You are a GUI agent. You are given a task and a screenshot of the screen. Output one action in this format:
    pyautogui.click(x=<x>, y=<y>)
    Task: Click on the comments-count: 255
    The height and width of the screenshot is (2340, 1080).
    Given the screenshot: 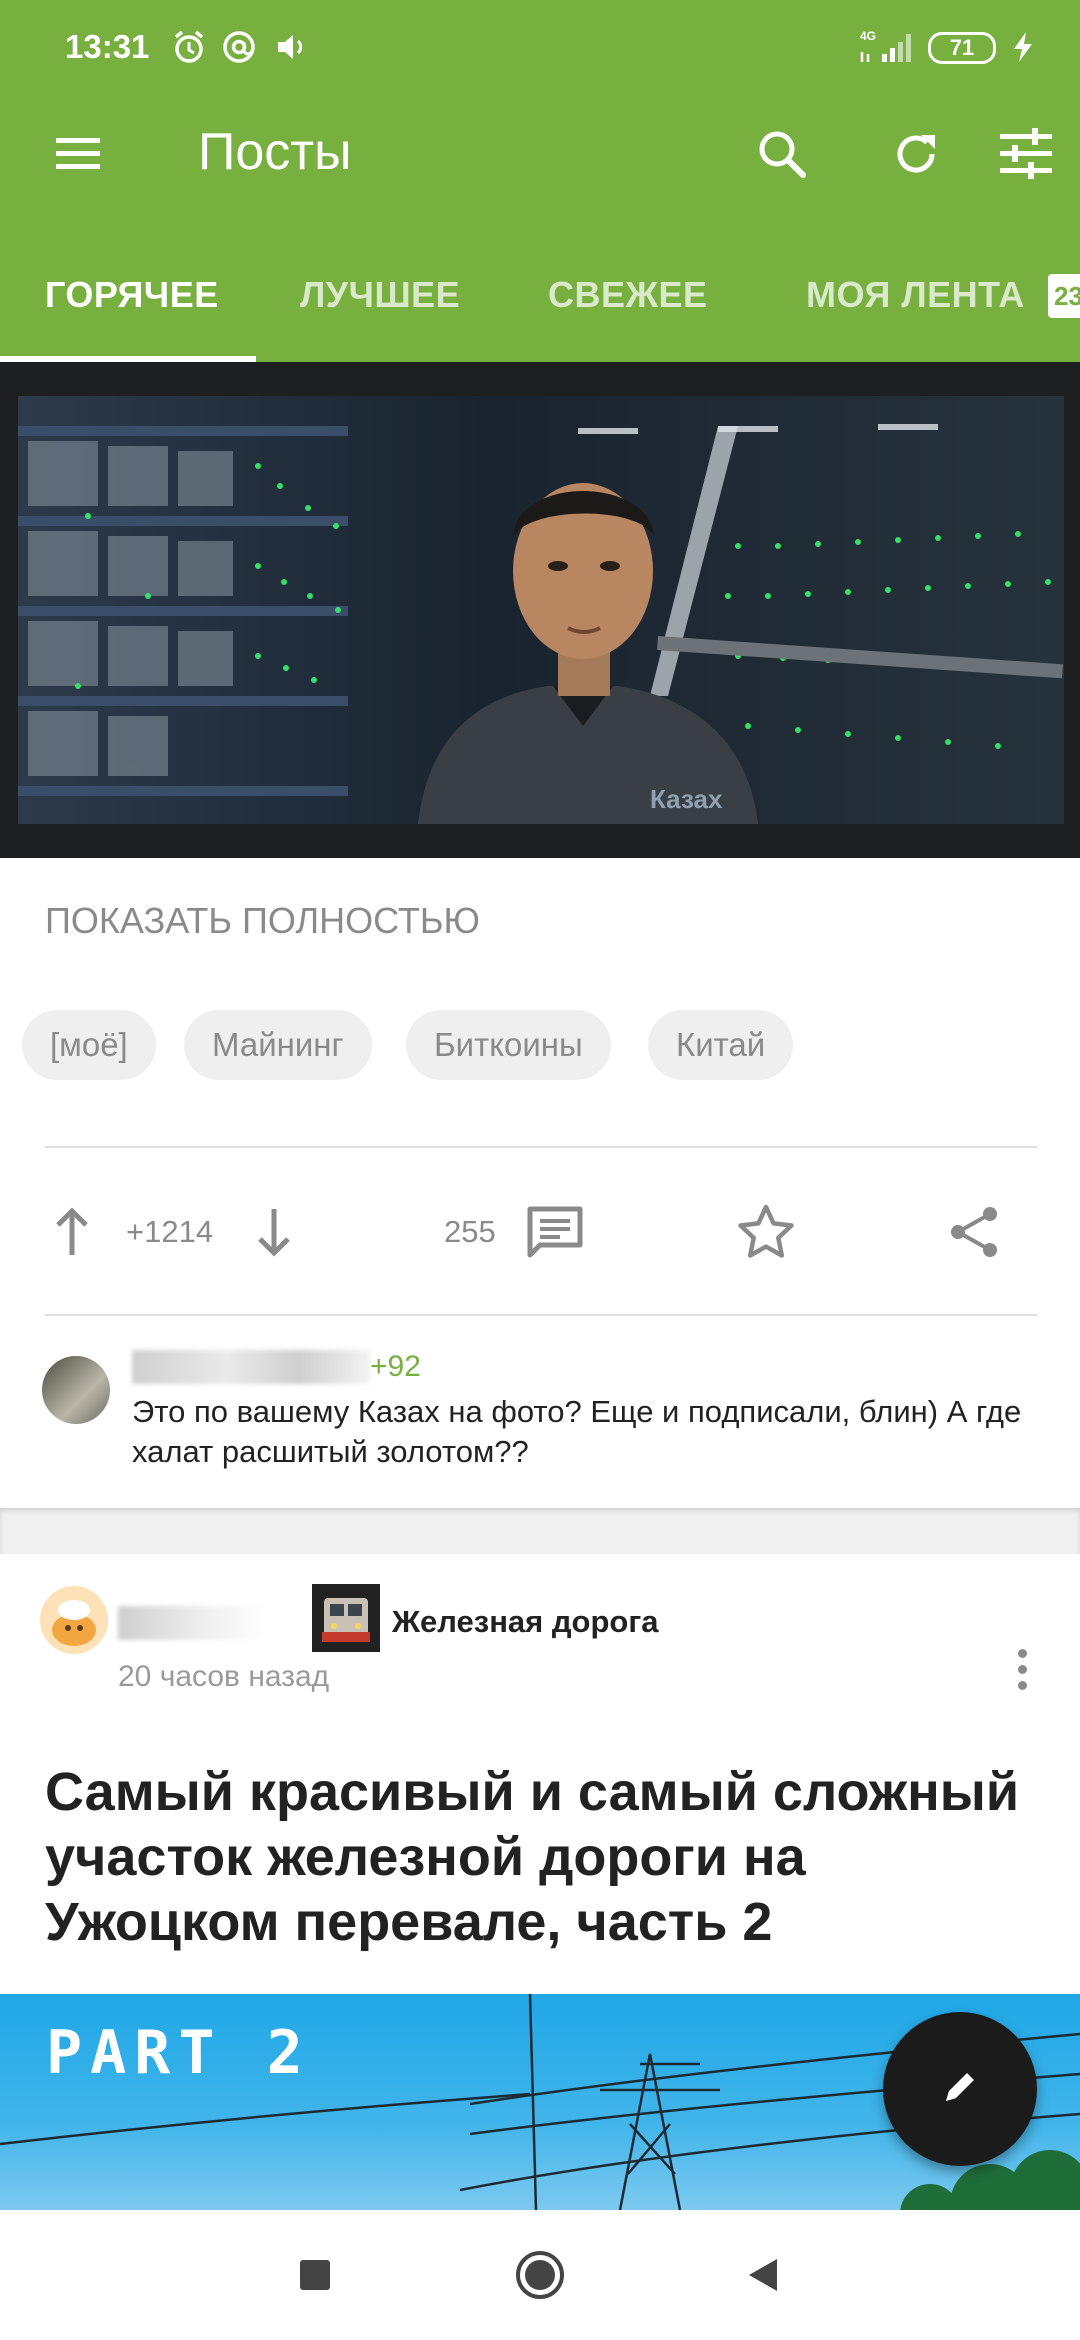 What is the action you would take?
    pyautogui.click(x=470, y=1232)
    